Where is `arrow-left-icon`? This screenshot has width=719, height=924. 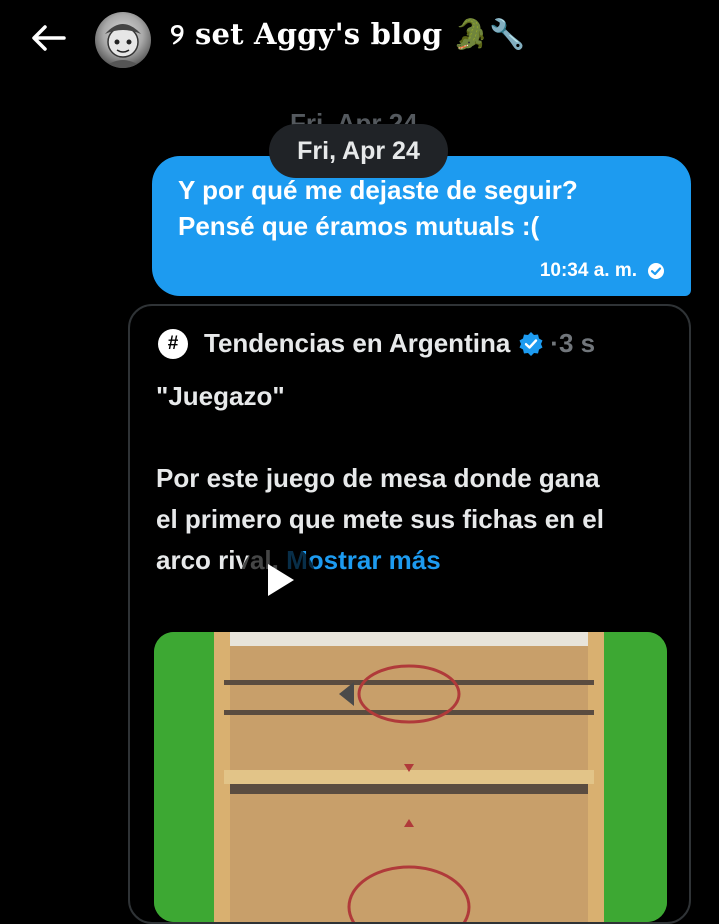
arrow-left-icon is located at coordinates (48, 38).